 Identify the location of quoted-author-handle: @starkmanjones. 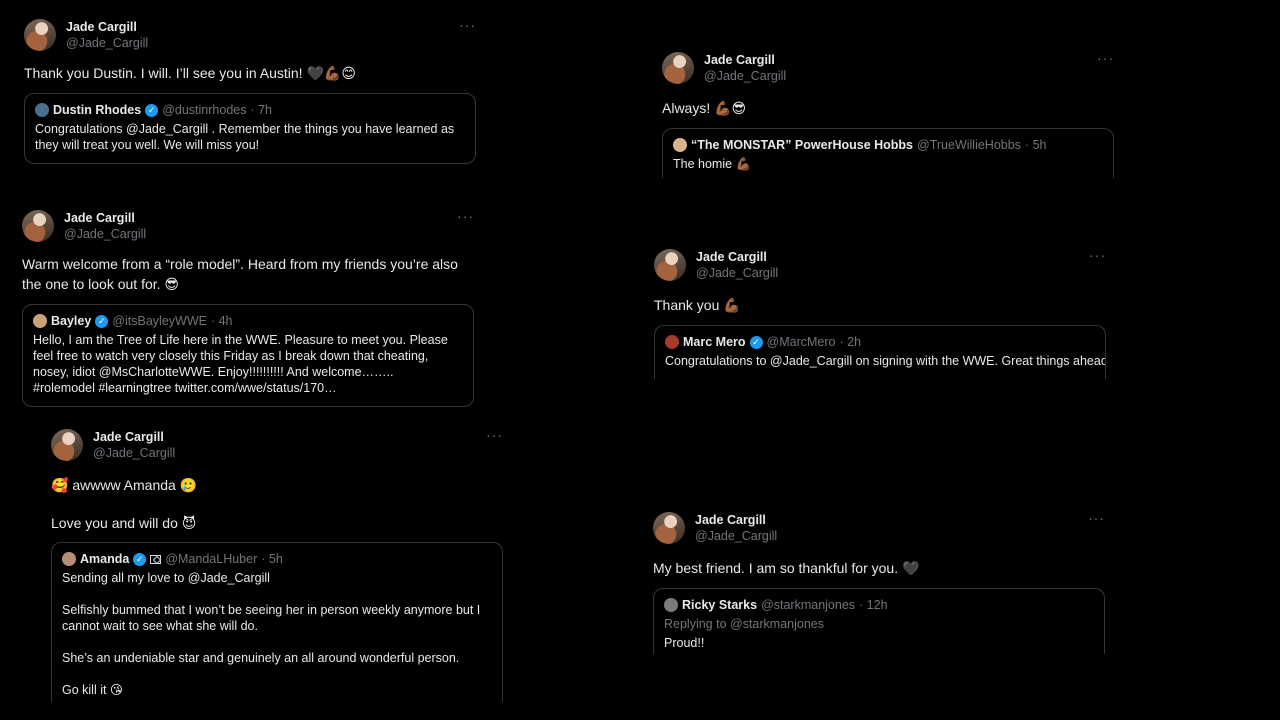
(808, 605).